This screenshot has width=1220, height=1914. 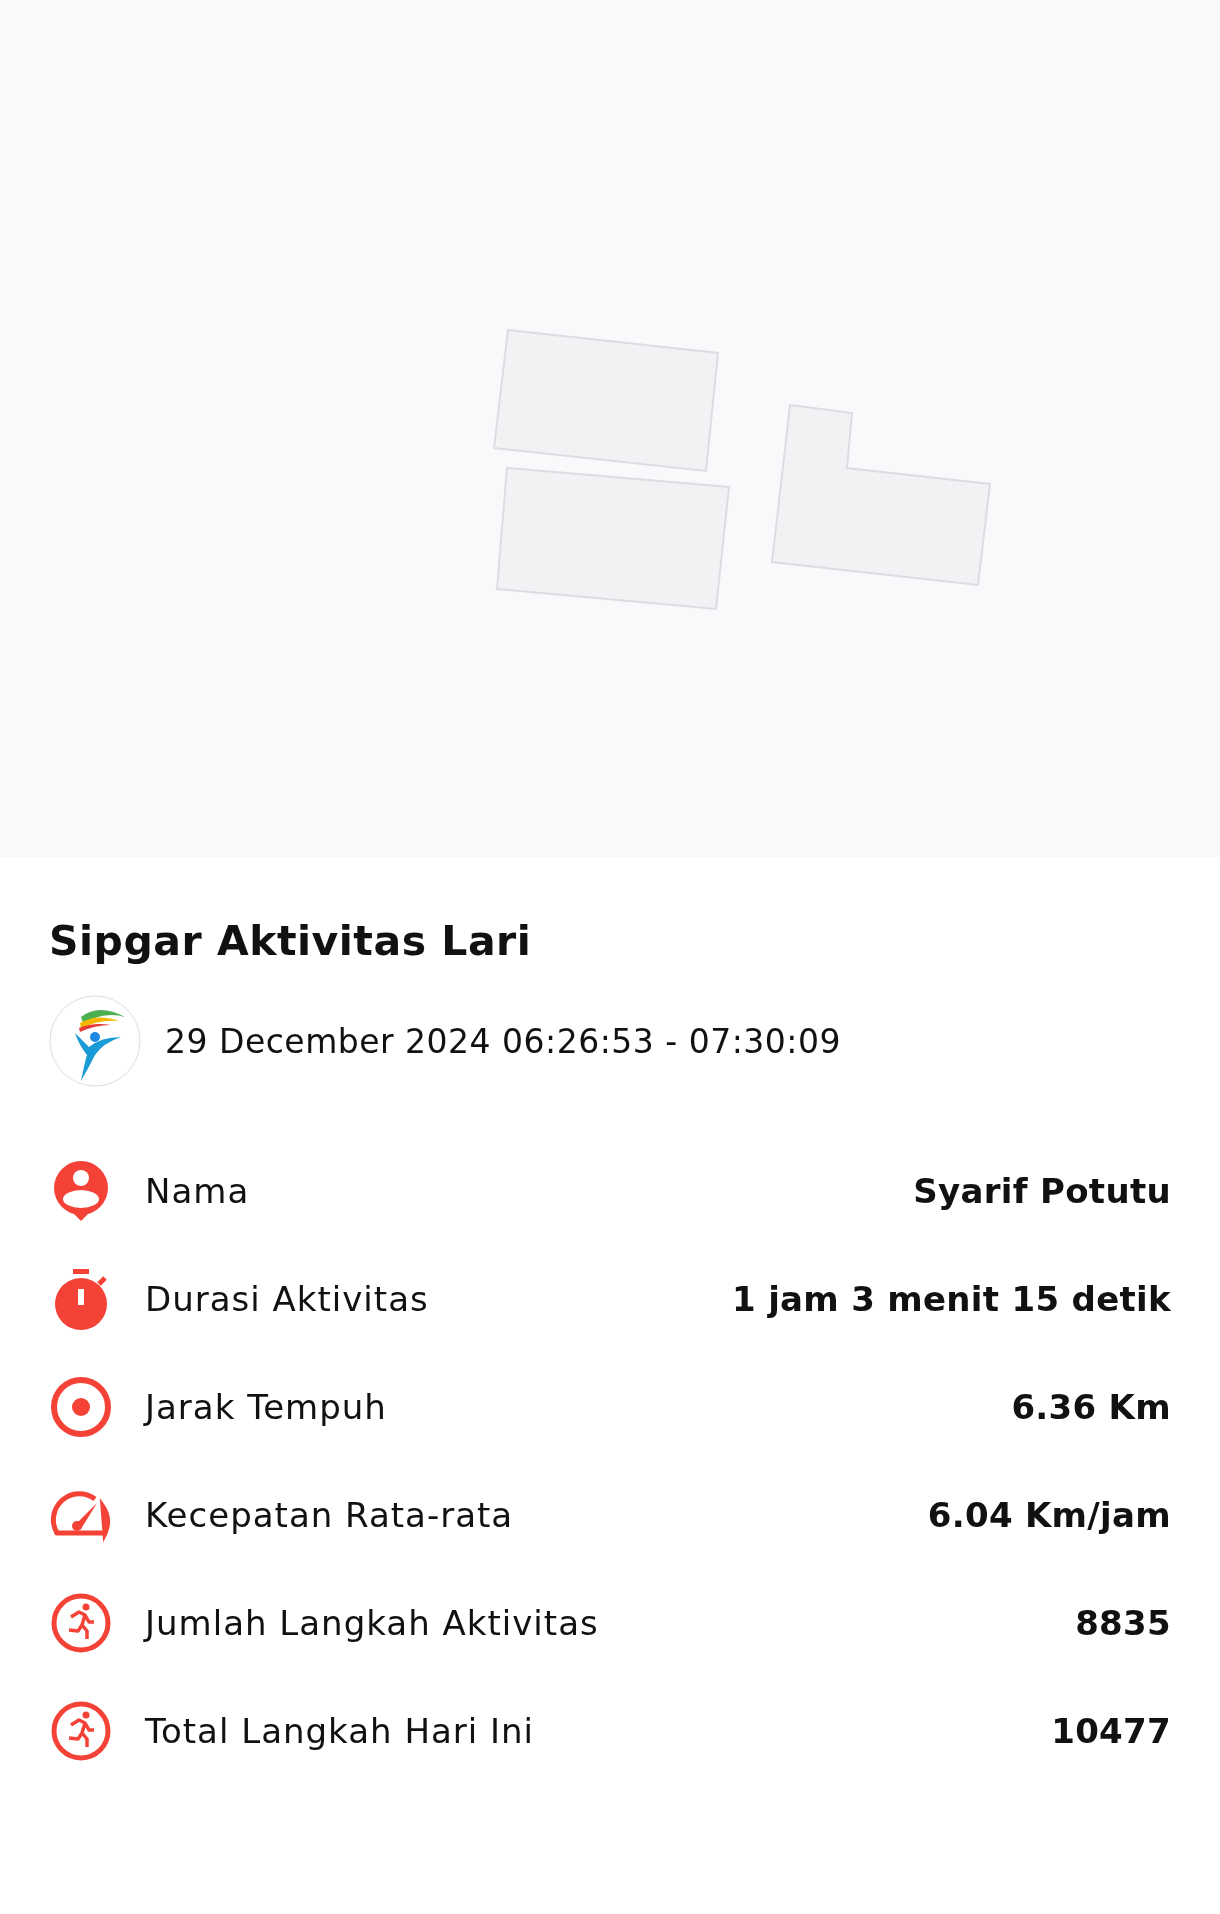 I want to click on stat-value: Syarif Potutu, so click(x=1042, y=1191).